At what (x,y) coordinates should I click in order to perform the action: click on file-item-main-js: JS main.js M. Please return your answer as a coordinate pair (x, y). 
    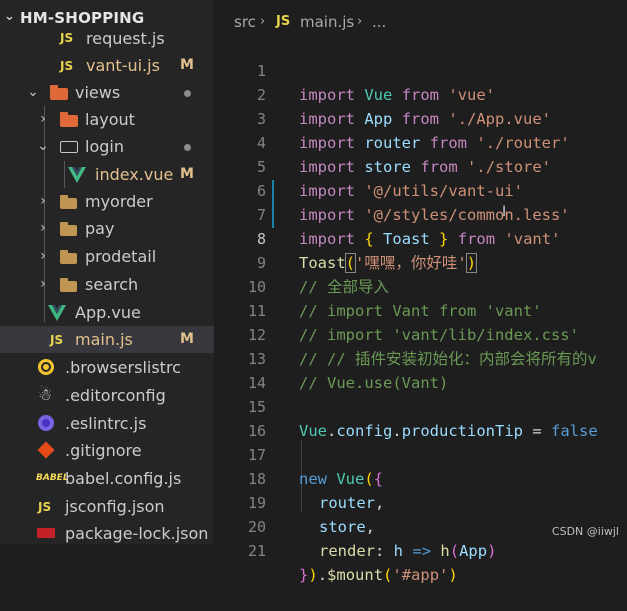
    Looking at the image, I should click on (107, 339).